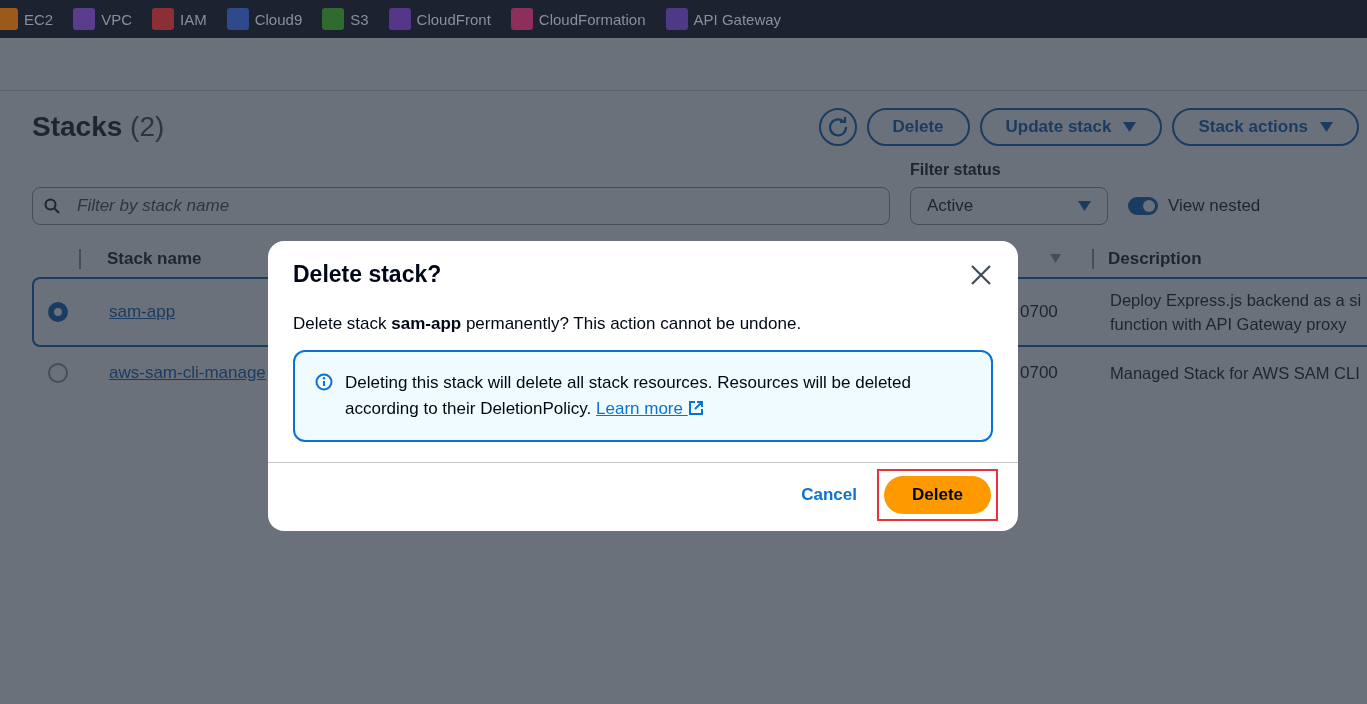 The width and height of the screenshot is (1367, 704). I want to click on dialog-message: Delete stack sam-app permanently? This action cannot be undone., so click(548, 324).